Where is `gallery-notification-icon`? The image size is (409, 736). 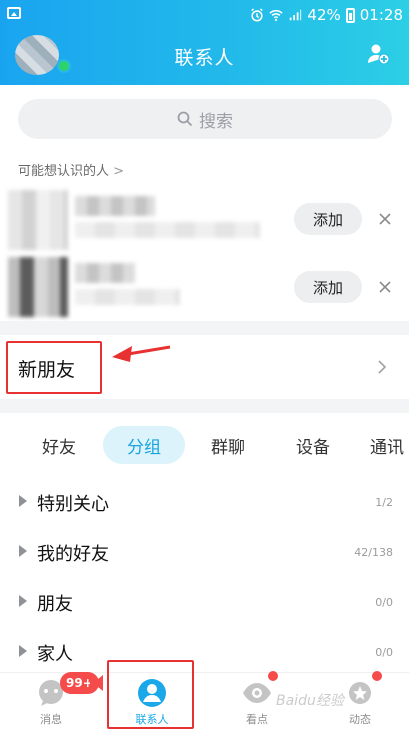
gallery-notification-icon is located at coordinates (14, 13).